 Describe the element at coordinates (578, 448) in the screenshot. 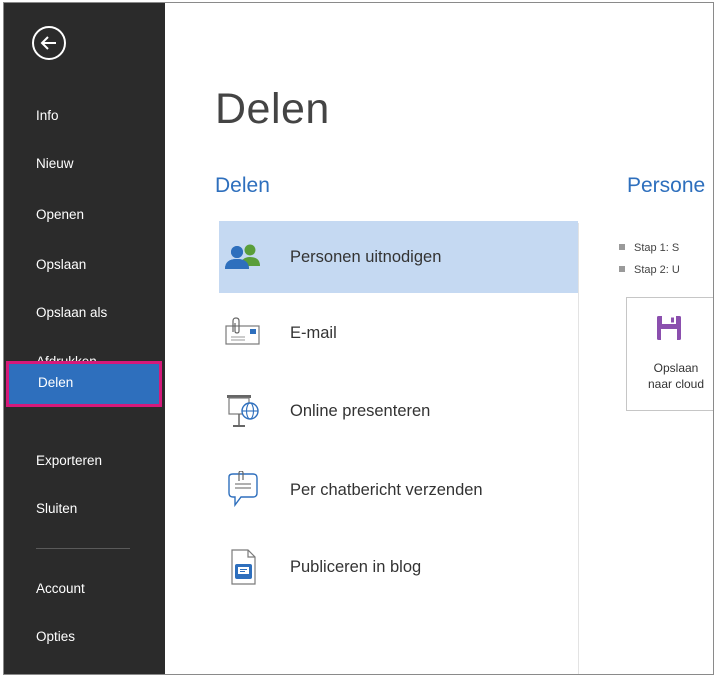

I see `column-divider` at that location.